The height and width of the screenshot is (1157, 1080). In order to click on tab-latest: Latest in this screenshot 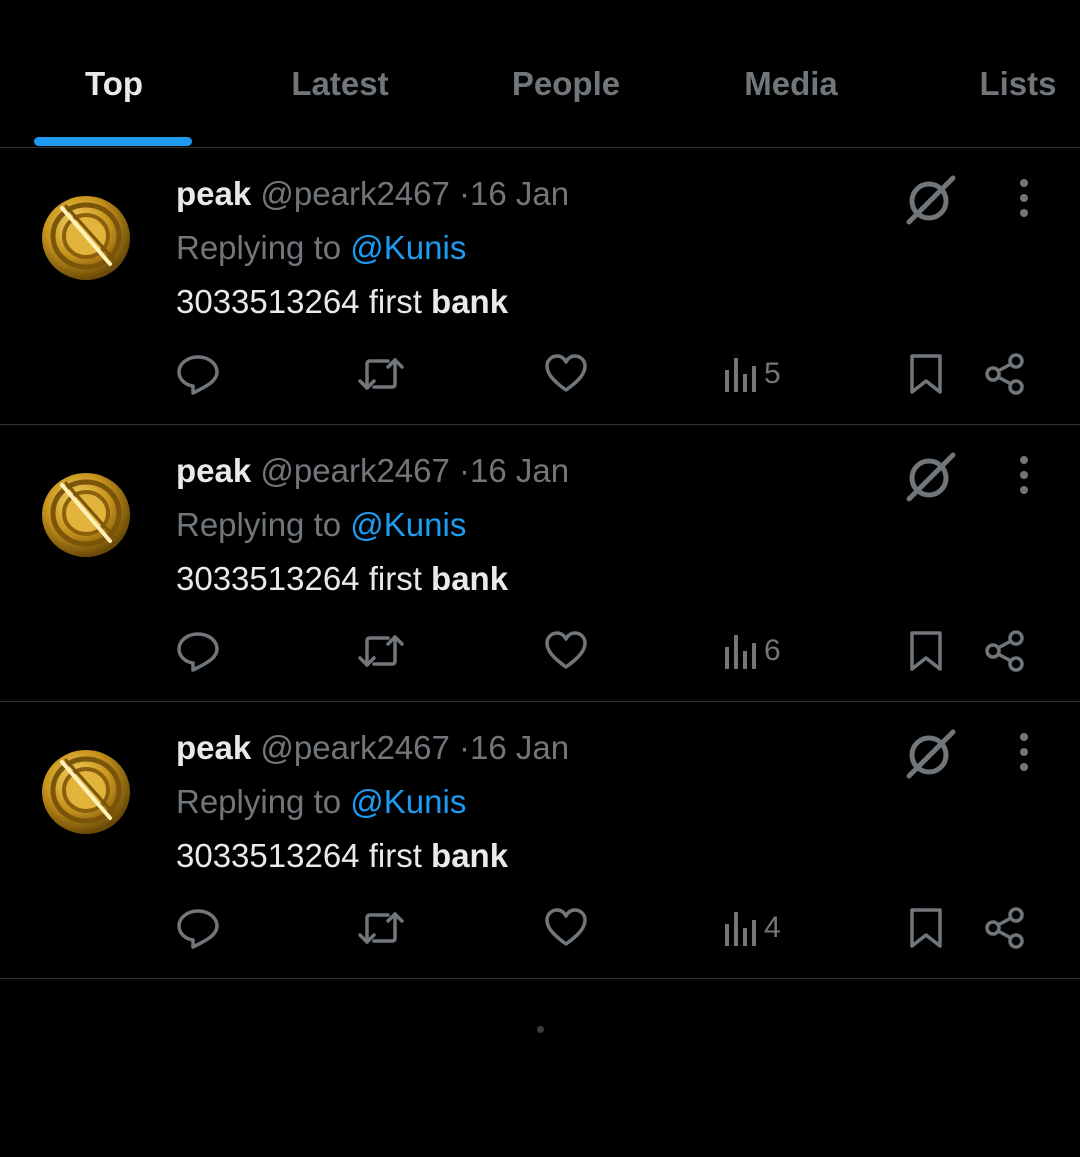, I will do `click(340, 84)`.